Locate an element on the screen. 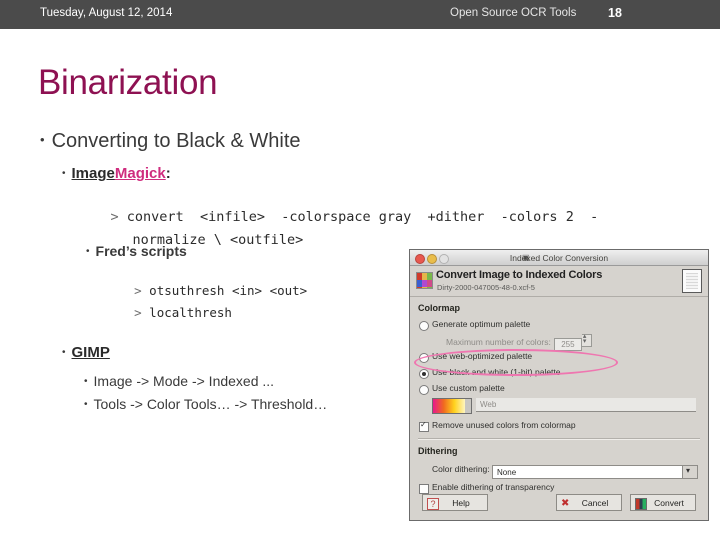  checkbox-enable-dithering-transparency: Enable dithering of transparency is located at coordinates (559, 487).